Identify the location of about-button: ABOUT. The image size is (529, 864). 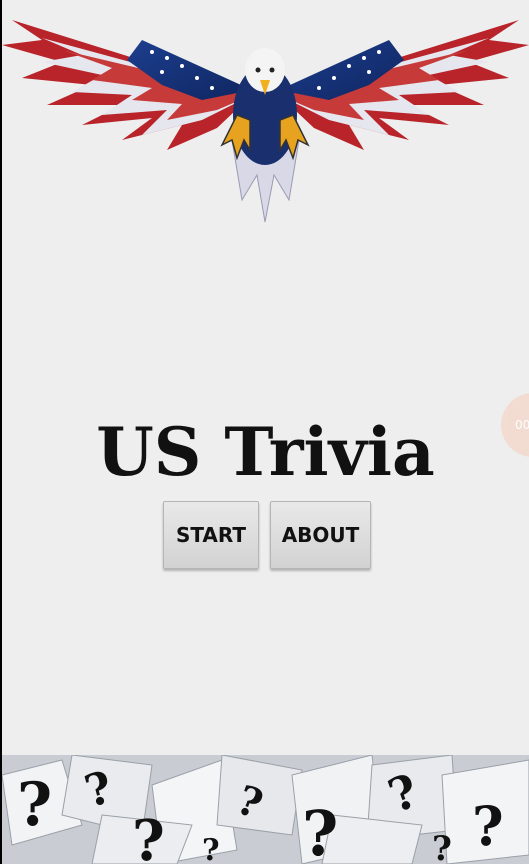
(320, 535).